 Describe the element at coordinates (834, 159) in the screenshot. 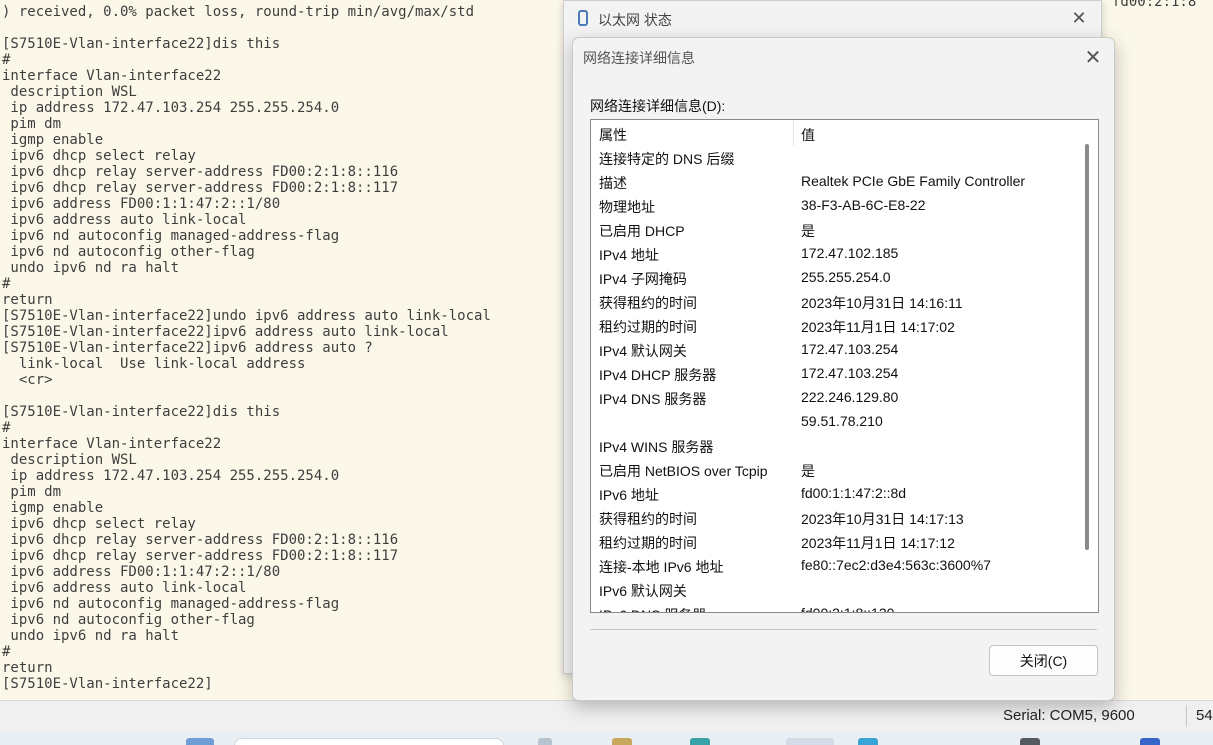

I see `list-item: 连接特定的 DNS 后缀` at that location.